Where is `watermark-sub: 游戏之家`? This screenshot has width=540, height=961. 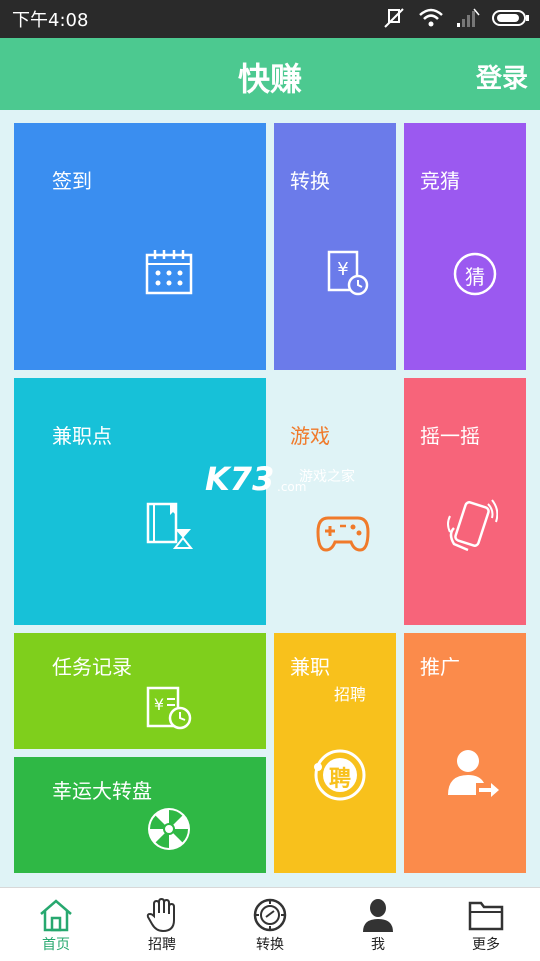
watermark-sub: 游戏之家 is located at coordinates (327, 477).